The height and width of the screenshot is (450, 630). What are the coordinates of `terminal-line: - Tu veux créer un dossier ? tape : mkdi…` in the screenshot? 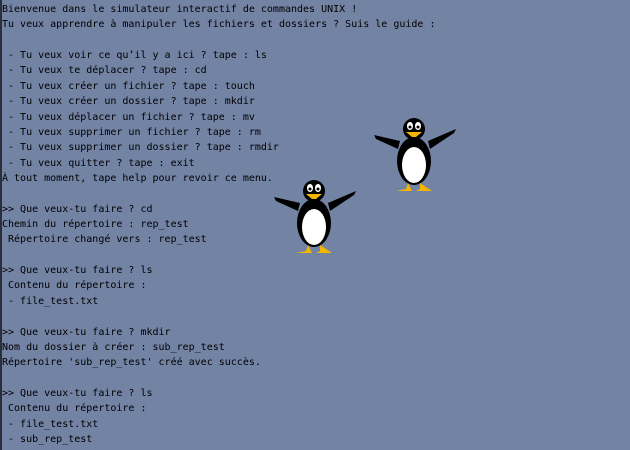 It's located at (128, 102).